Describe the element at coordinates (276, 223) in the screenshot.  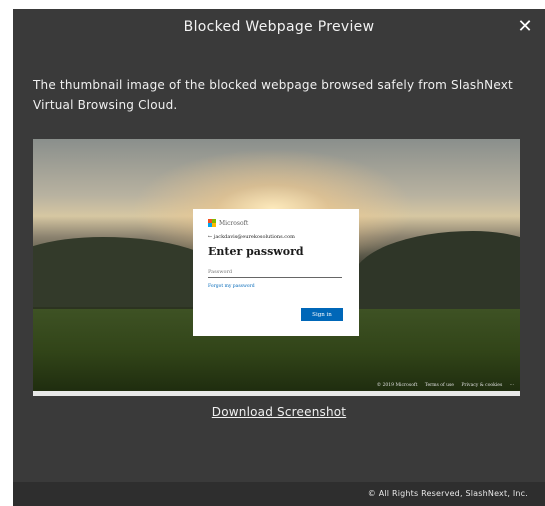
I see `microsoft-logo: Microsoft` at that location.